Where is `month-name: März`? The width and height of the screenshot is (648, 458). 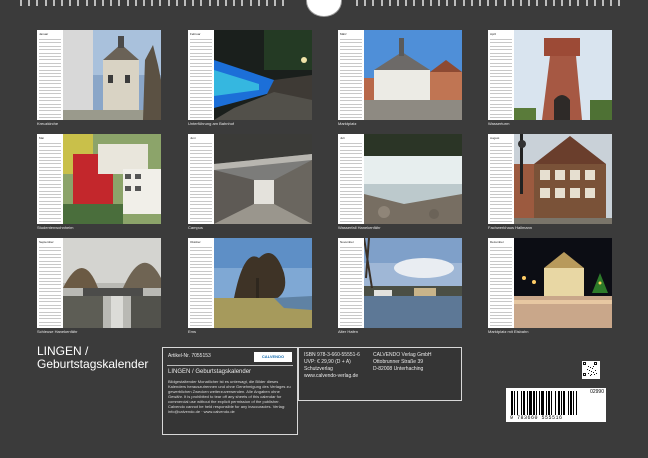 month-name: März is located at coordinates (343, 34).